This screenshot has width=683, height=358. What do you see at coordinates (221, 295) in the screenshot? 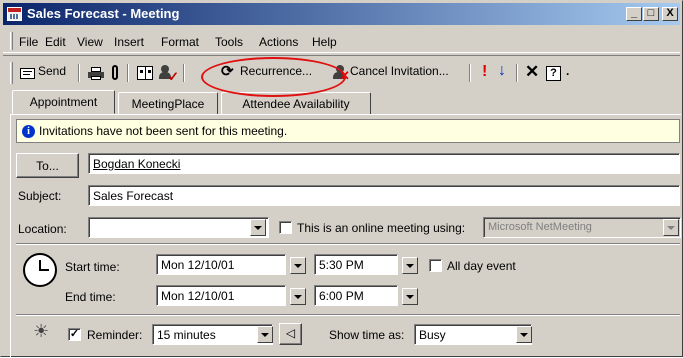
I see `end-date-field: Mon 12/10/01` at bounding box center [221, 295].